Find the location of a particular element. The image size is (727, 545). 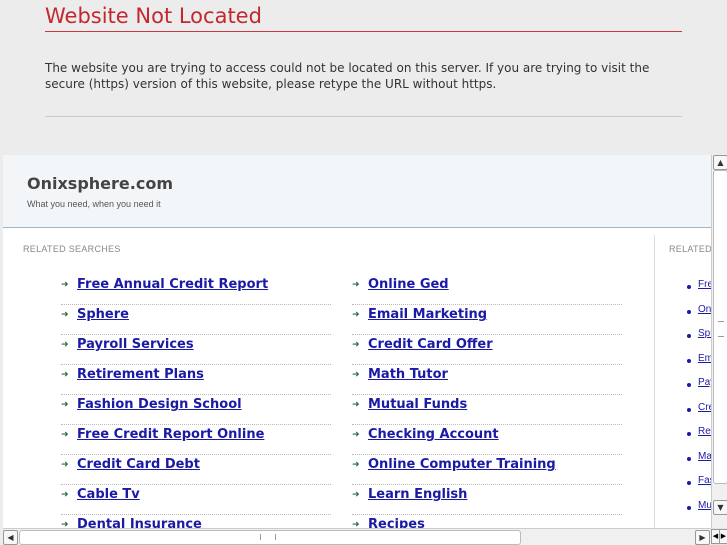

vertical-scroll-thumb is located at coordinates (720, 327).